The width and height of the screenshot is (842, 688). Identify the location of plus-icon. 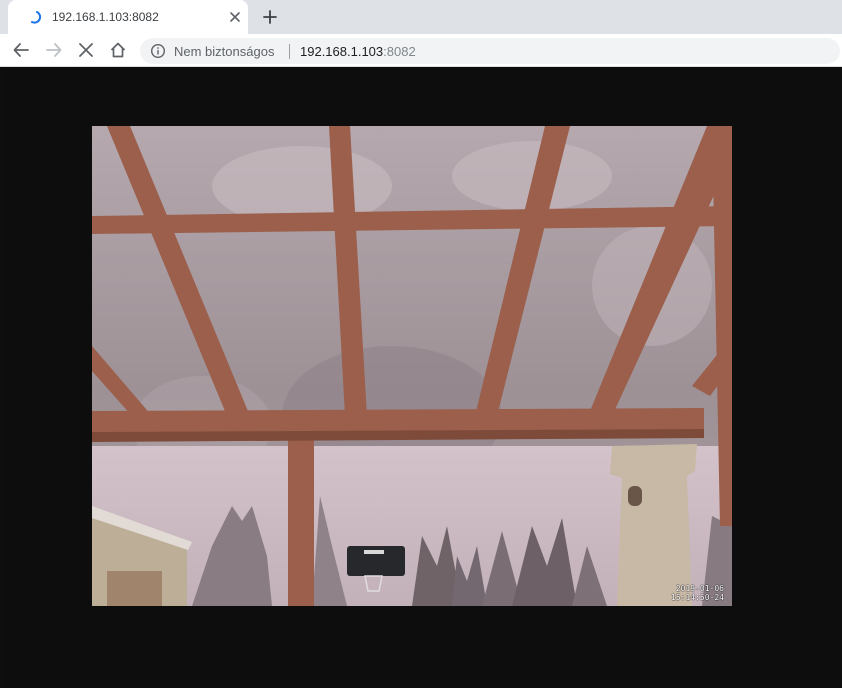
(270, 17).